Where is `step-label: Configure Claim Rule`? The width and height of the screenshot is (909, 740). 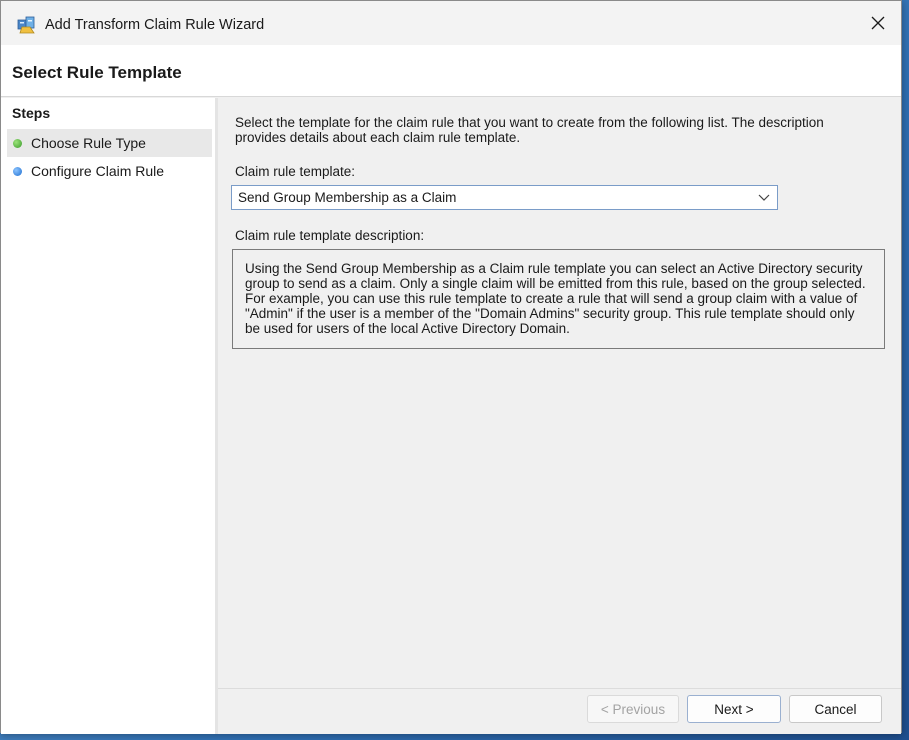 step-label: Configure Claim Rule is located at coordinates (98, 171).